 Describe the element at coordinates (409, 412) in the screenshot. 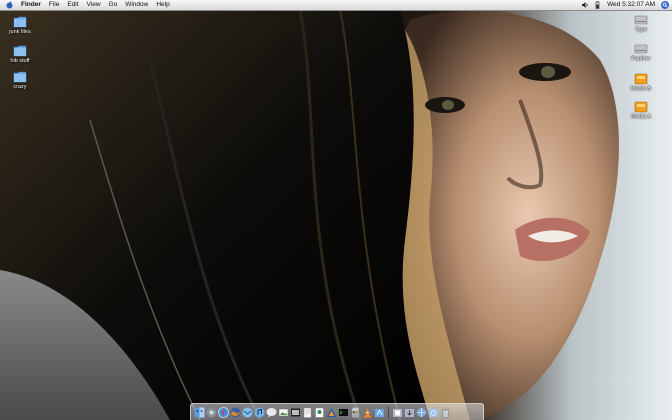

I see `downloads-icon` at that location.